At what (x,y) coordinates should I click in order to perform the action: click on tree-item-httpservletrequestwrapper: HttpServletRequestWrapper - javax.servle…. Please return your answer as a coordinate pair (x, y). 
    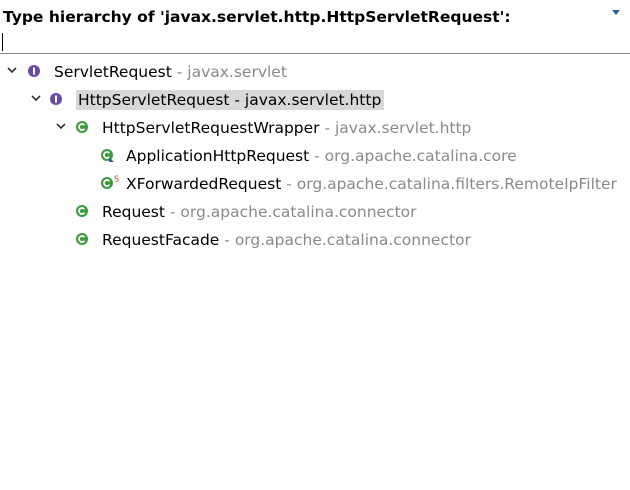
    Looking at the image, I should click on (315, 128).